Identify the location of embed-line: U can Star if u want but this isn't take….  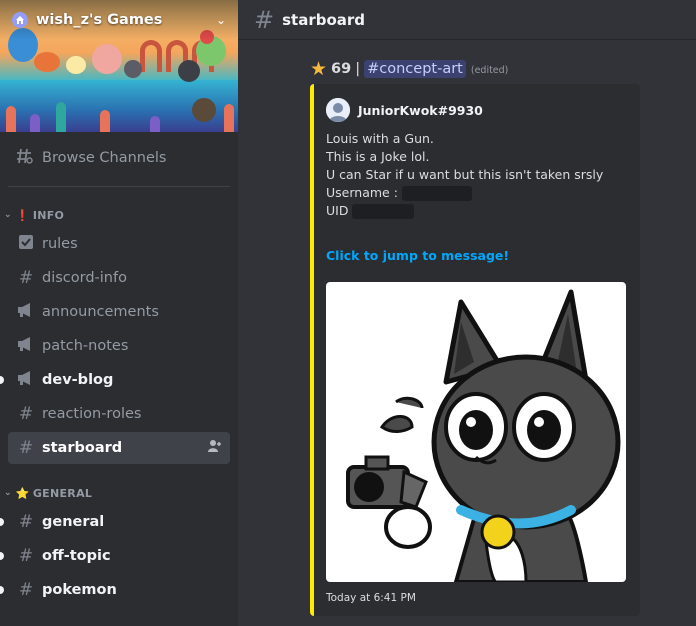
(465, 174).